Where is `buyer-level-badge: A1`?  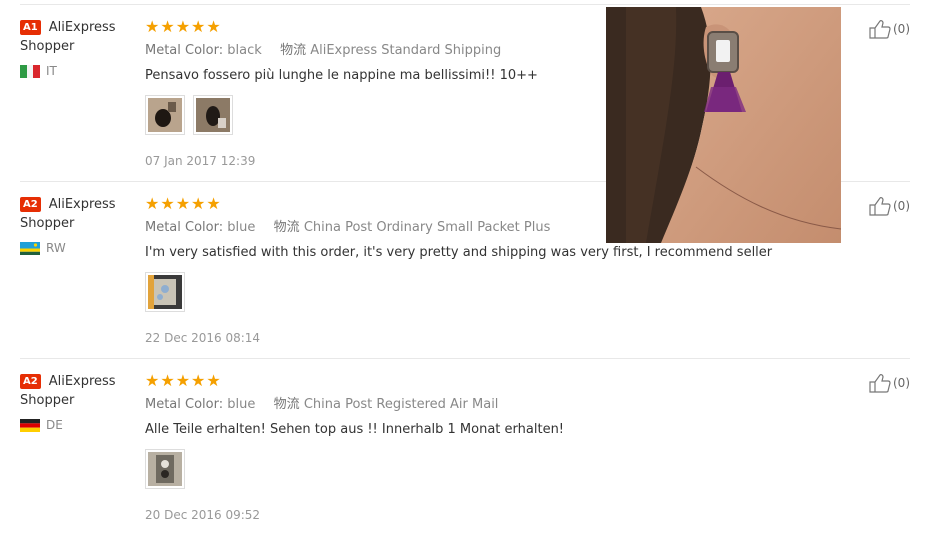 buyer-level-badge: A1 is located at coordinates (30, 27).